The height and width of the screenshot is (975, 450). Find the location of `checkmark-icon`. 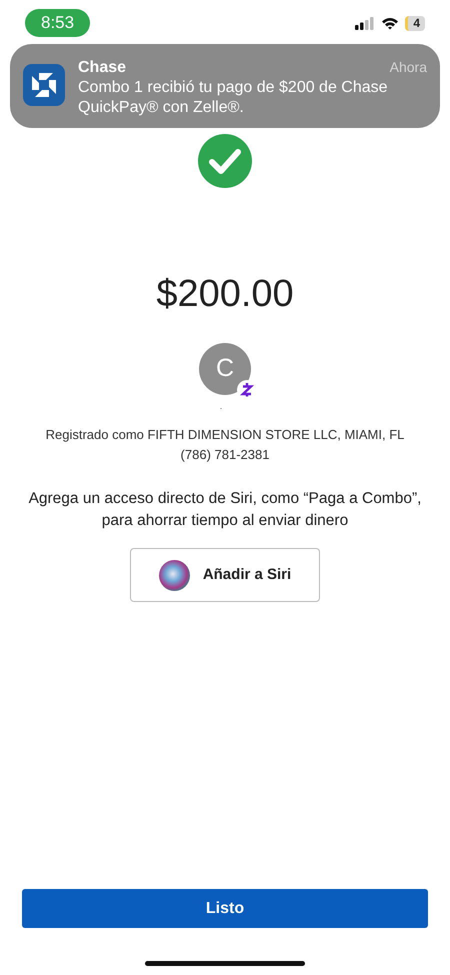

checkmark-icon is located at coordinates (225, 161).